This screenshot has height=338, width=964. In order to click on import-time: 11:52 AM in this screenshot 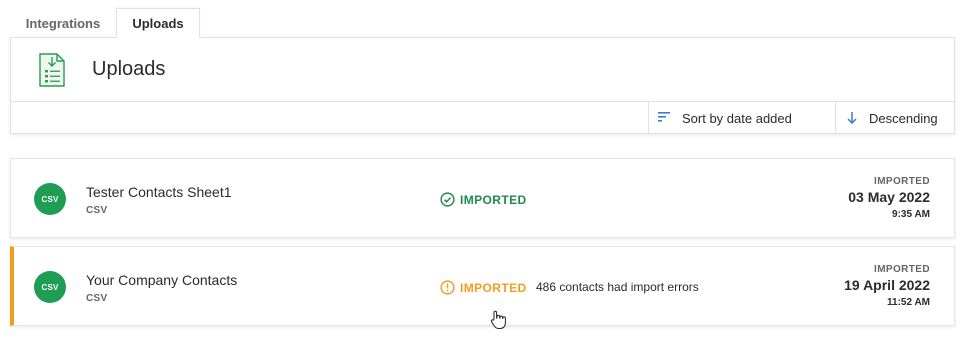, I will do `click(908, 302)`.